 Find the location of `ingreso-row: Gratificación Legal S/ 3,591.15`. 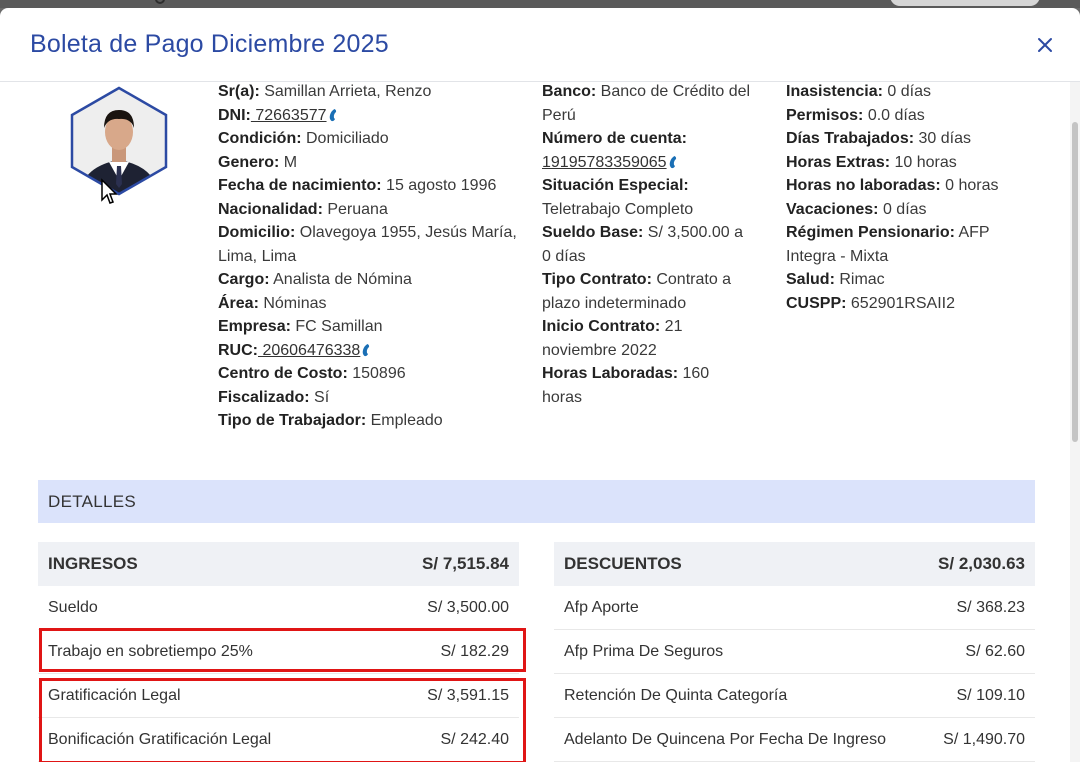

ingreso-row: Gratificación Legal S/ 3,591.15 is located at coordinates (278, 696).